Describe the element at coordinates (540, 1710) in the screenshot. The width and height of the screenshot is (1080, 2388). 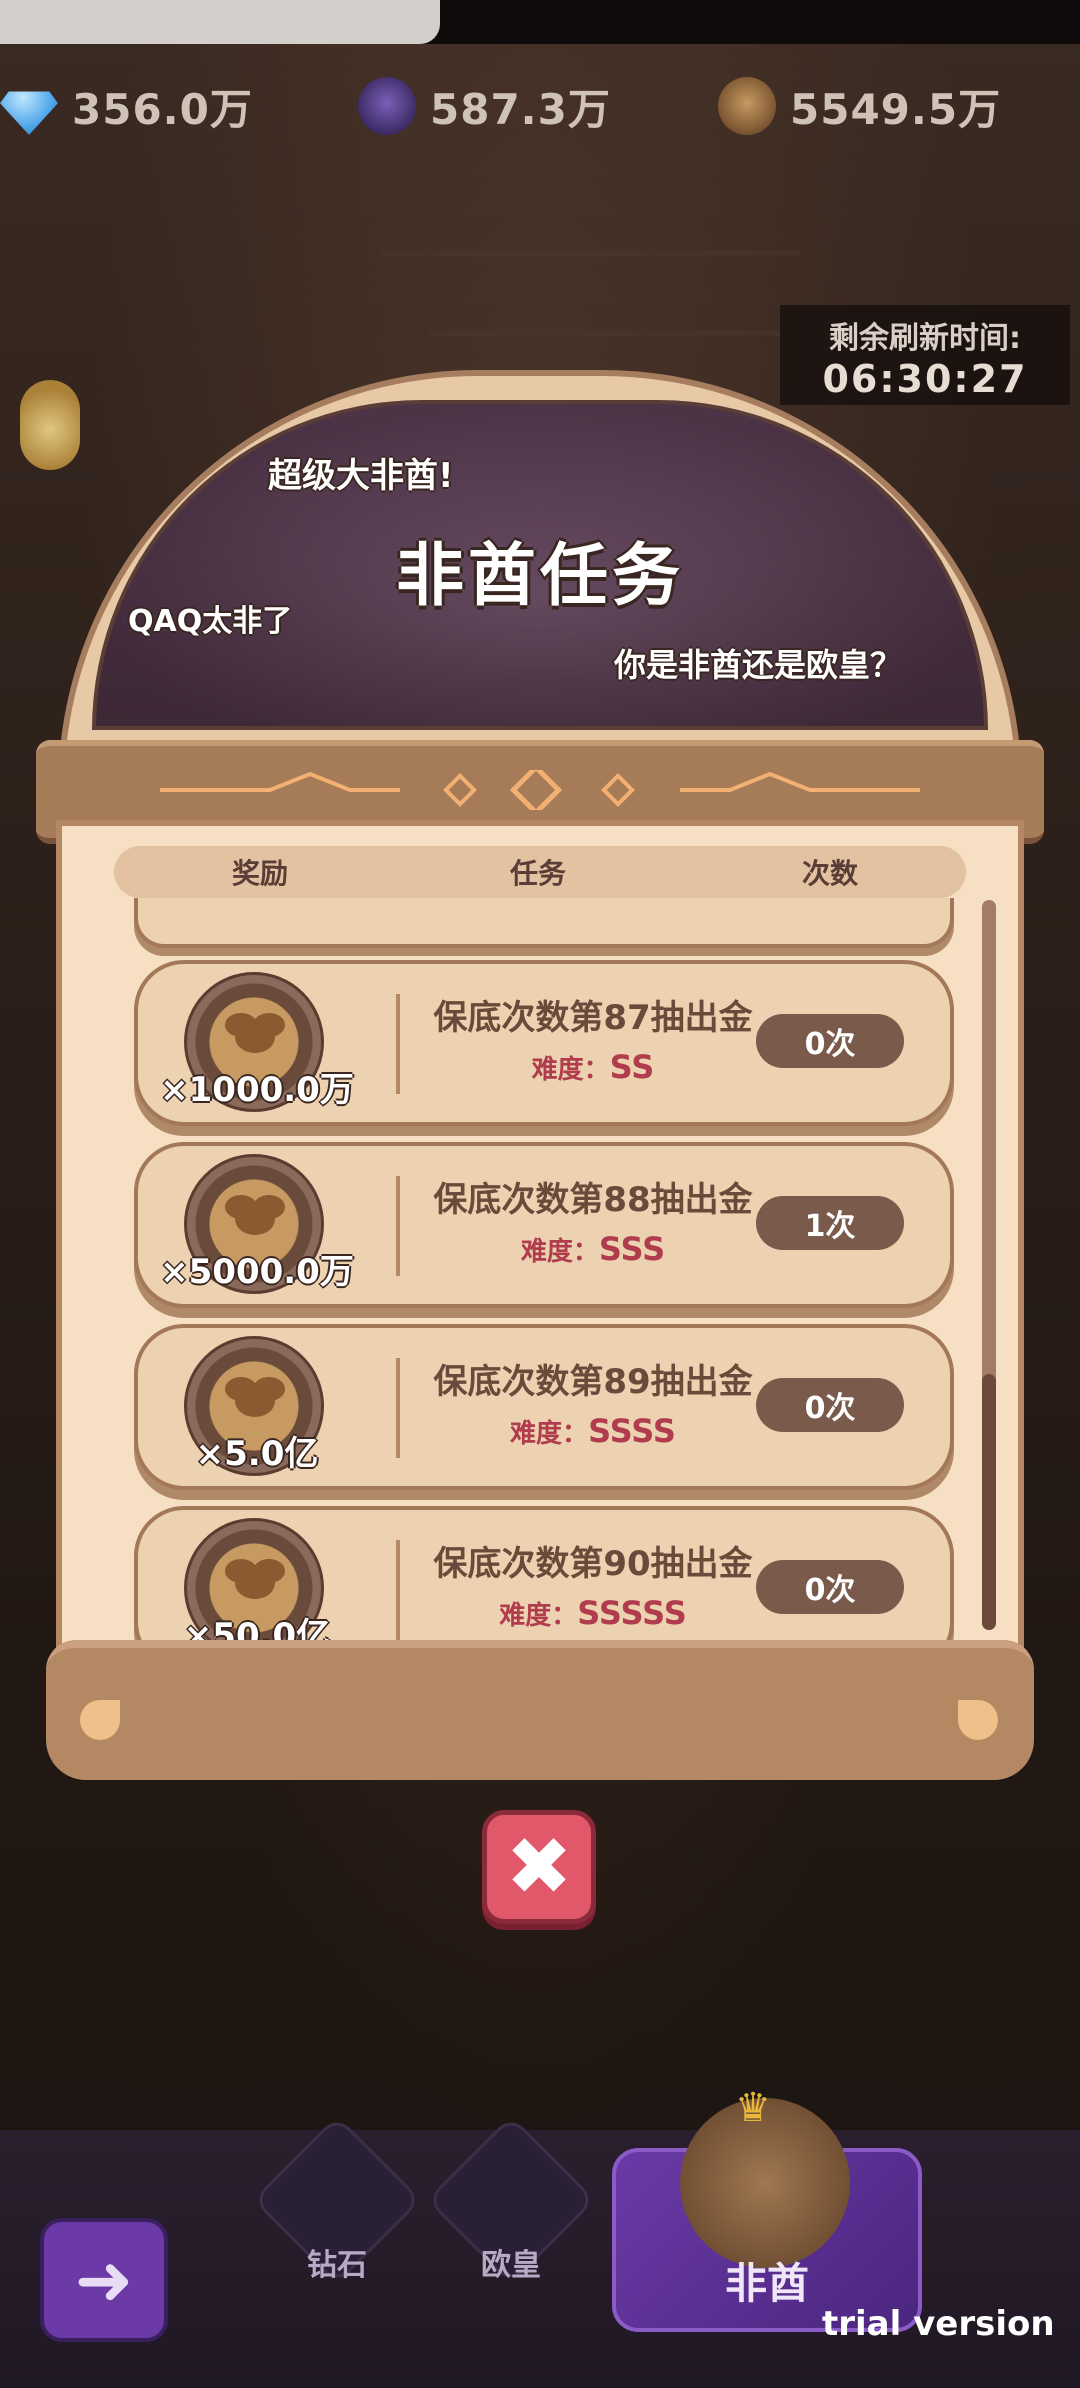
I see `panel-footer` at that location.